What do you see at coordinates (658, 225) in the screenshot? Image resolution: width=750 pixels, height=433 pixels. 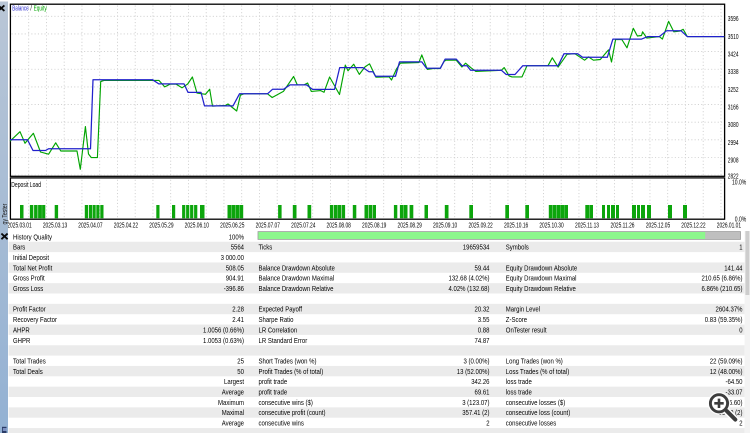 I see `svg-text: 2025.12.05` at bounding box center [658, 225].